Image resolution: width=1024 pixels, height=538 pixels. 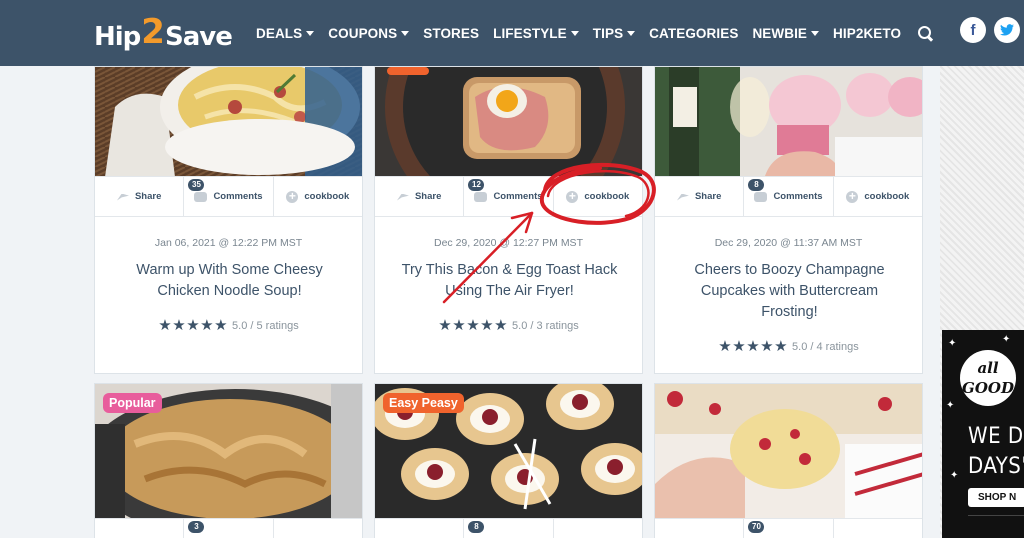 I want to click on post-card: Popular 3, so click(x=228, y=460).